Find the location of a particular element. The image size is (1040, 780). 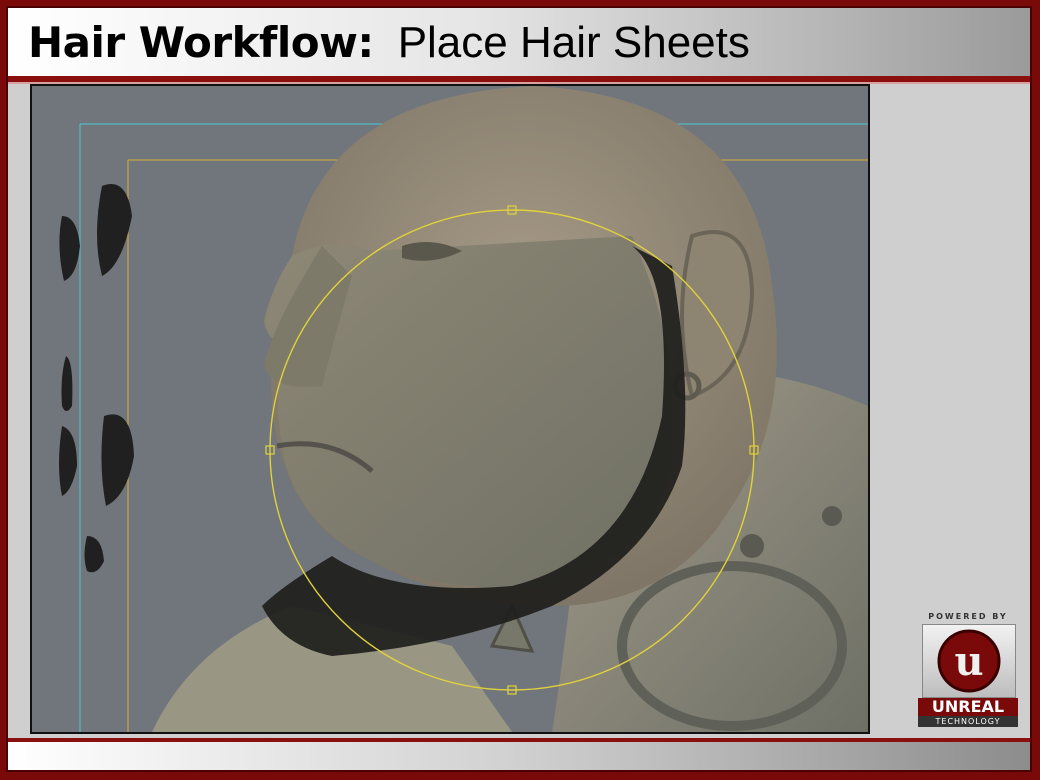

unreal-logo: POWERED BY u UNREAL TECHNOLOGY is located at coordinates (968, 670).